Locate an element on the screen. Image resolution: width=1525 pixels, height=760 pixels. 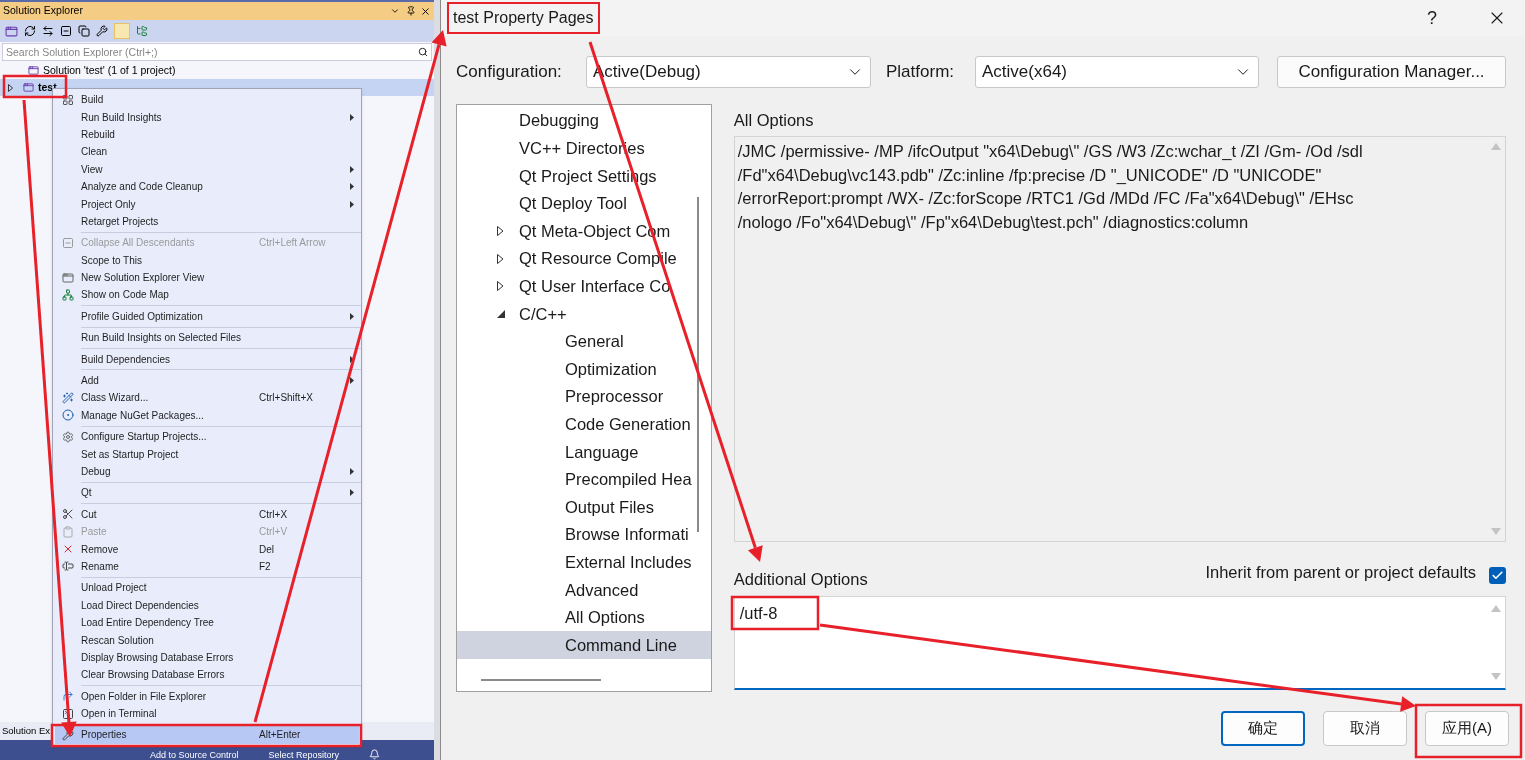
rename-icon is located at coordinates (68, 566).